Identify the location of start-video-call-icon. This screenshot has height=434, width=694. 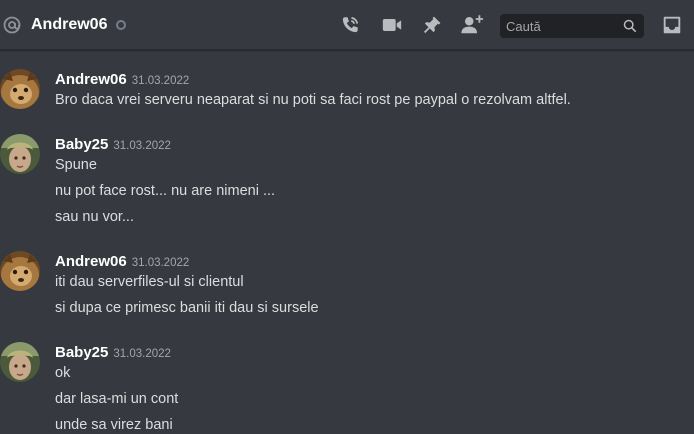
(392, 25).